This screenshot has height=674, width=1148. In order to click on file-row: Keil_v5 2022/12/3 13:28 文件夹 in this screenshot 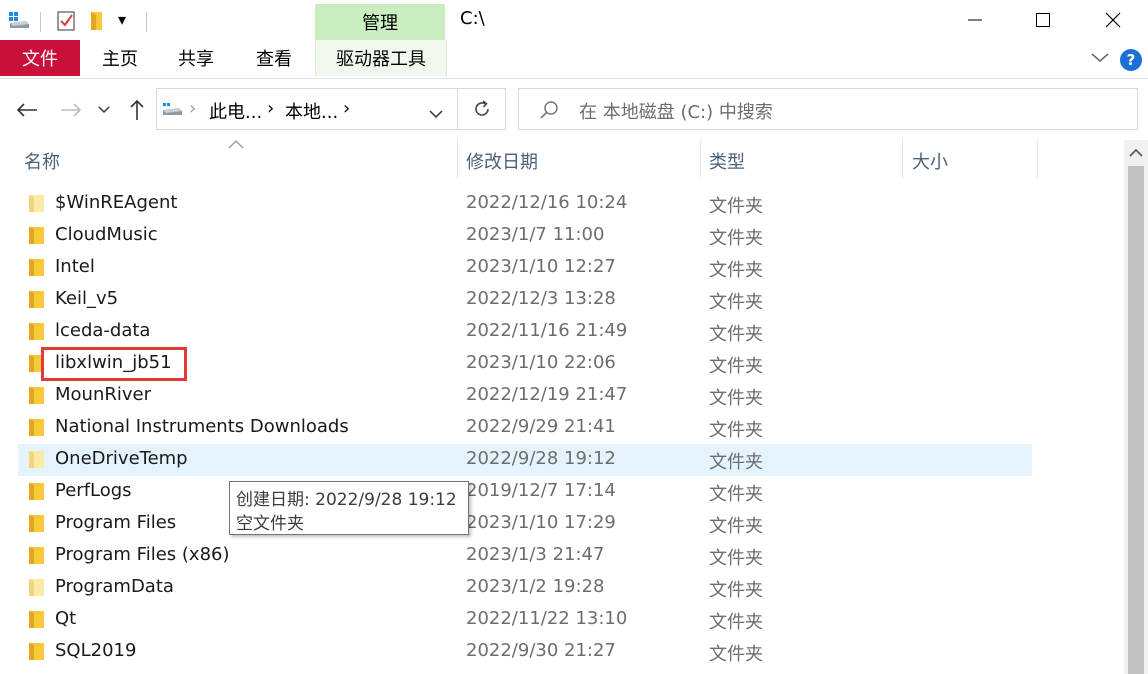, I will do `click(525, 300)`.